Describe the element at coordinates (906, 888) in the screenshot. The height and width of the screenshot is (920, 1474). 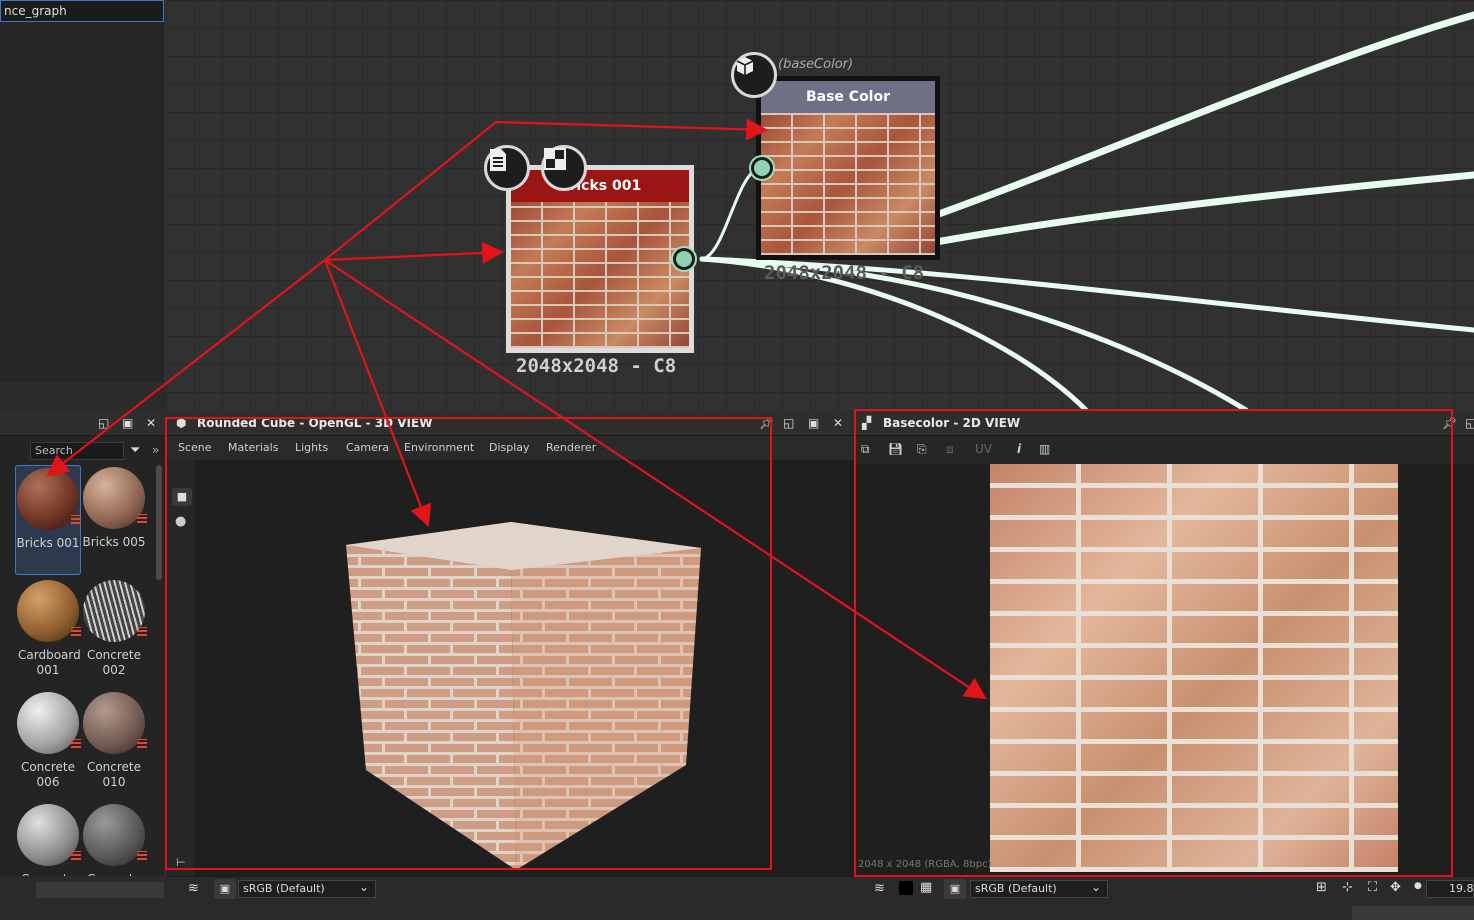
I see `black-swatch-icon` at that location.